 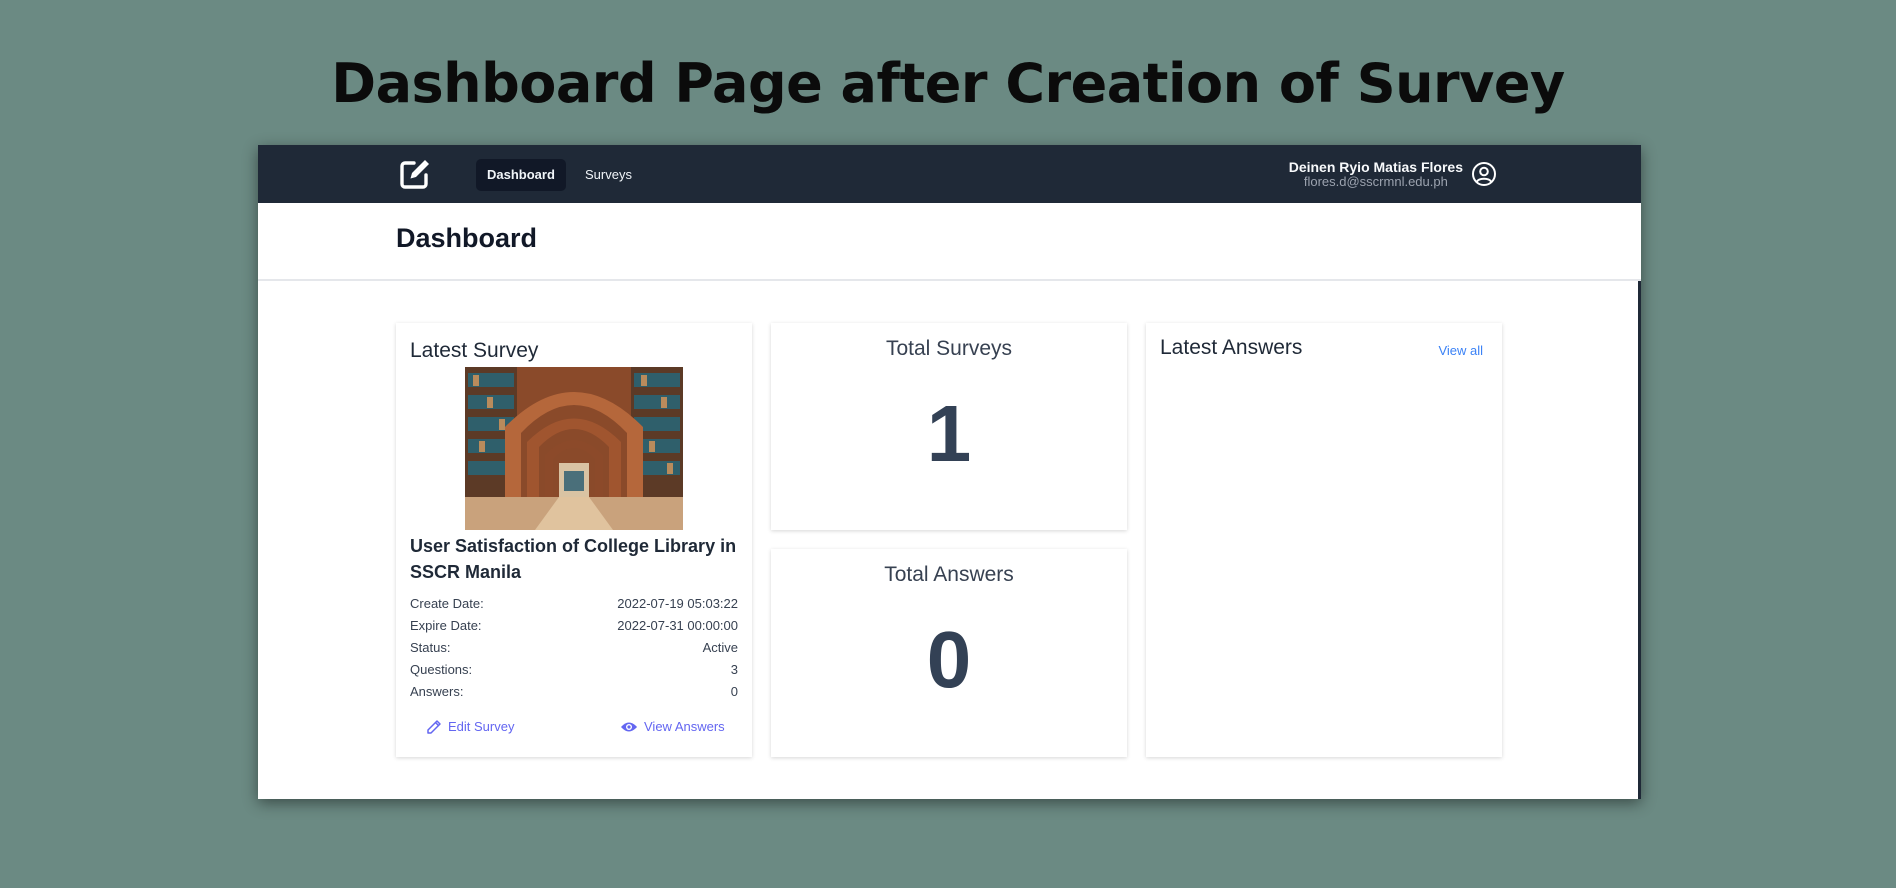 What do you see at coordinates (1375, 167) in the screenshot?
I see `user-name: Deinen Ryio Matias Flores` at bounding box center [1375, 167].